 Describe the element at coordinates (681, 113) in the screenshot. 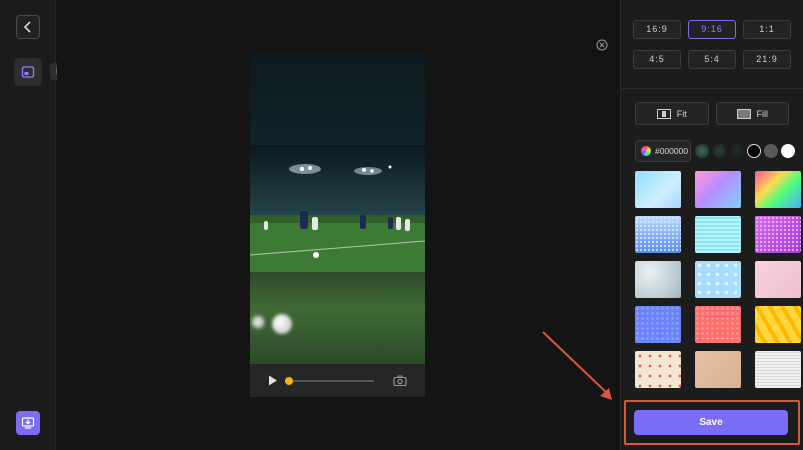

I see `fit-label: Fit` at that location.